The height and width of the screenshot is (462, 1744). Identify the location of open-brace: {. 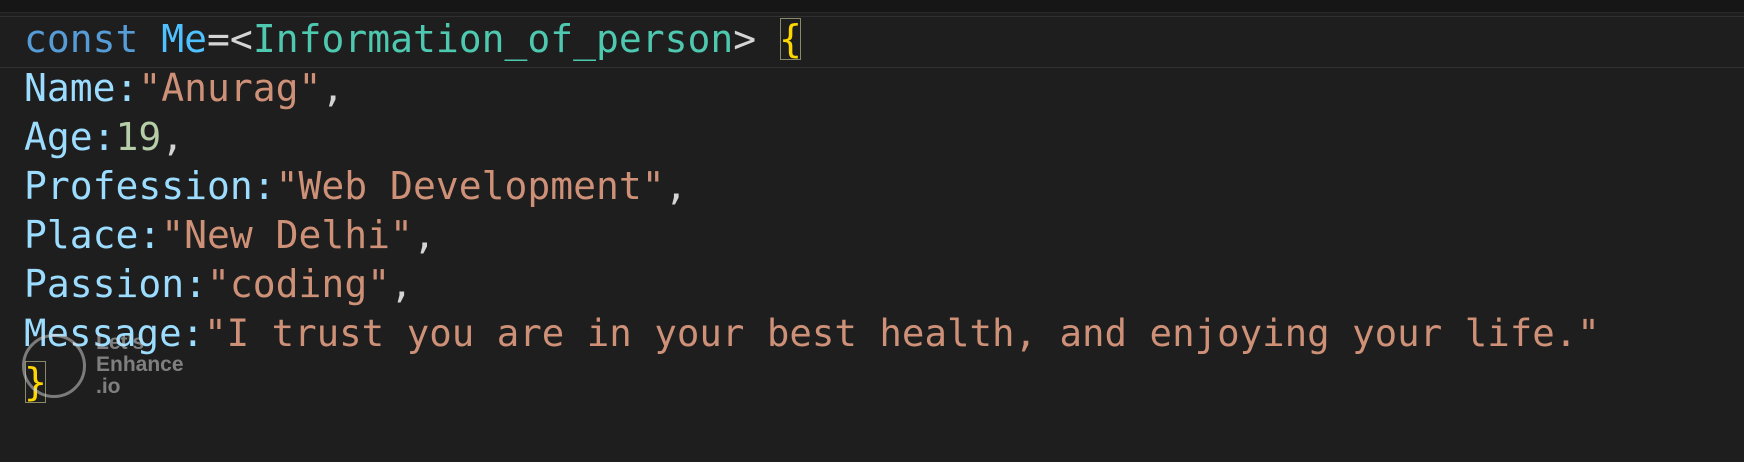
(790, 39).